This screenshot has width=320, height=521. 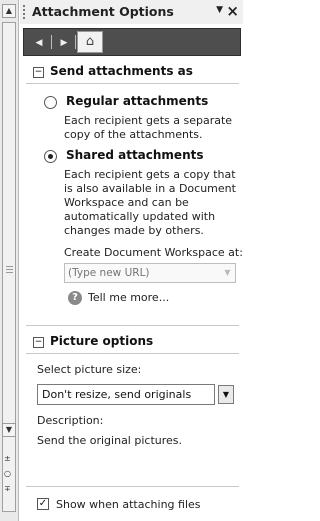 I want to click on back-arrow-icon: ◀, so click(x=39, y=43).